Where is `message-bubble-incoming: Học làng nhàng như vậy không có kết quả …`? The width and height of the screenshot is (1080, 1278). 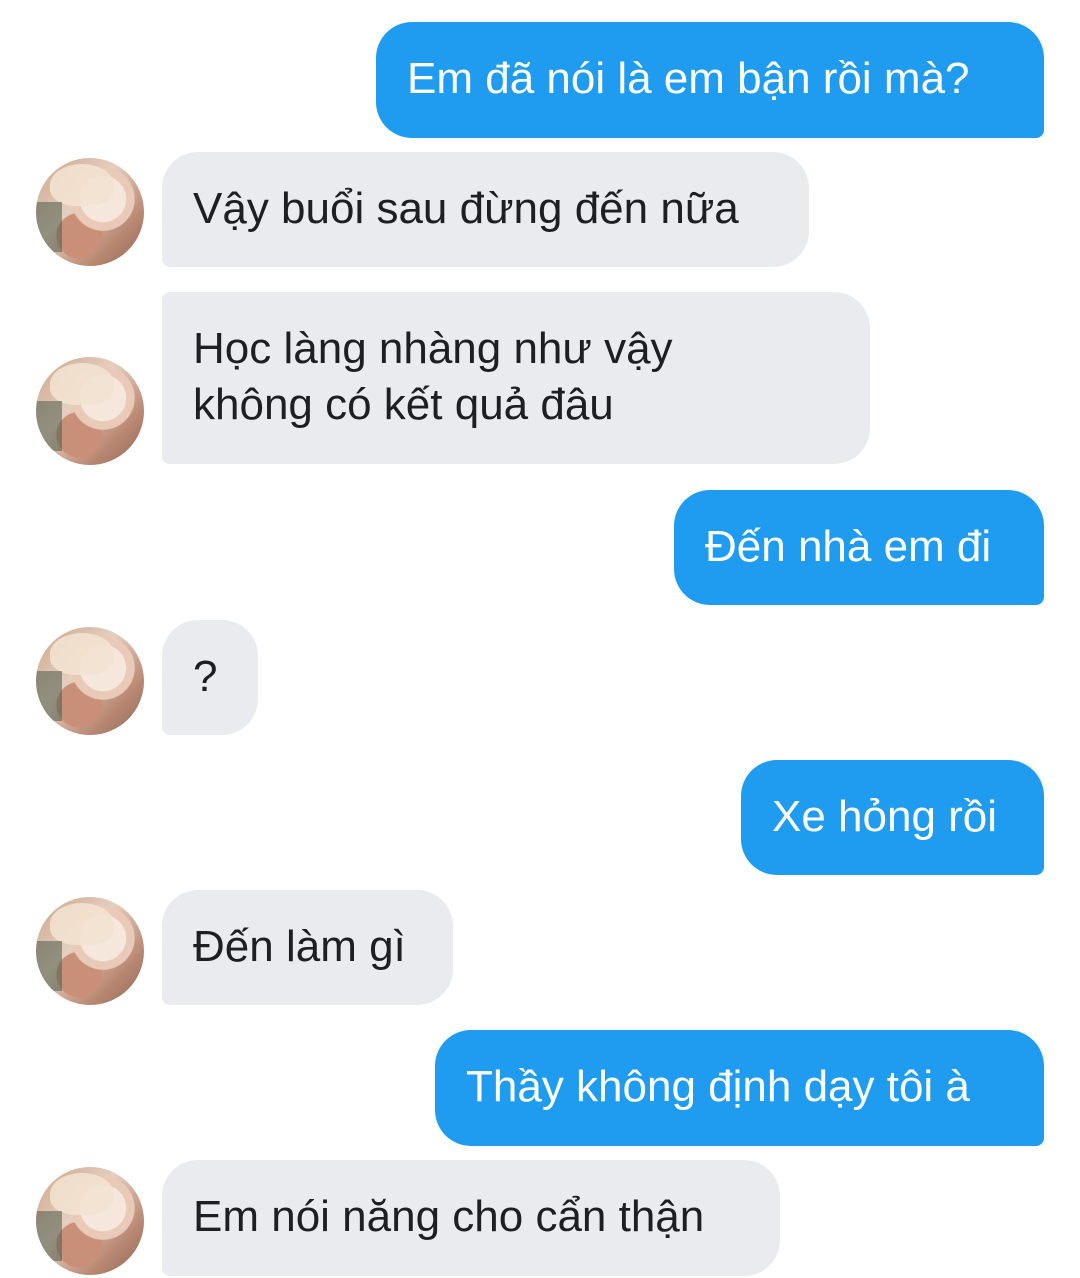 message-bubble-incoming: Học làng nhàng như vậy không có kết quả … is located at coordinates (516, 378).